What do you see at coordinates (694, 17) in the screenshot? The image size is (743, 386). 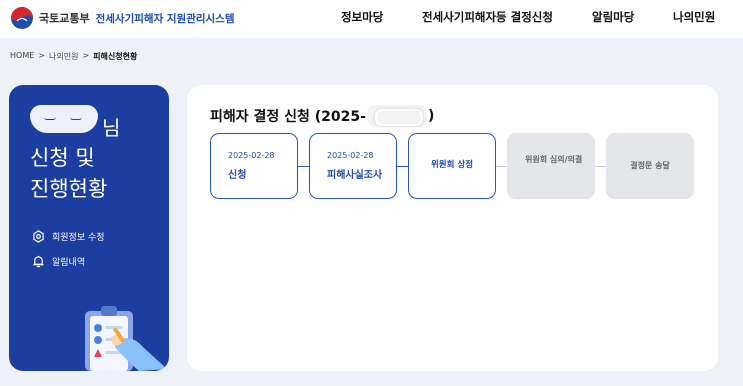 I see `nav-my-petition: 나의민원` at bounding box center [694, 17].